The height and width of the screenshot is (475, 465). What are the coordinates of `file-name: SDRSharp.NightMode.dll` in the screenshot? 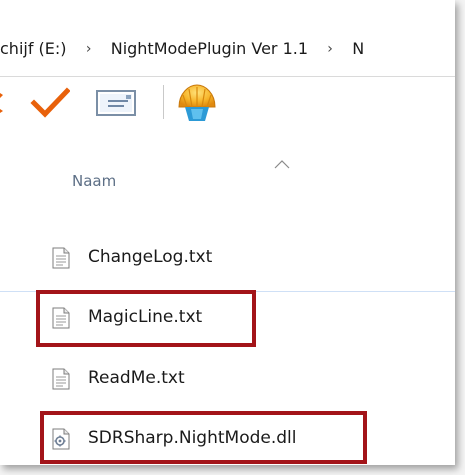 It's located at (192, 438).